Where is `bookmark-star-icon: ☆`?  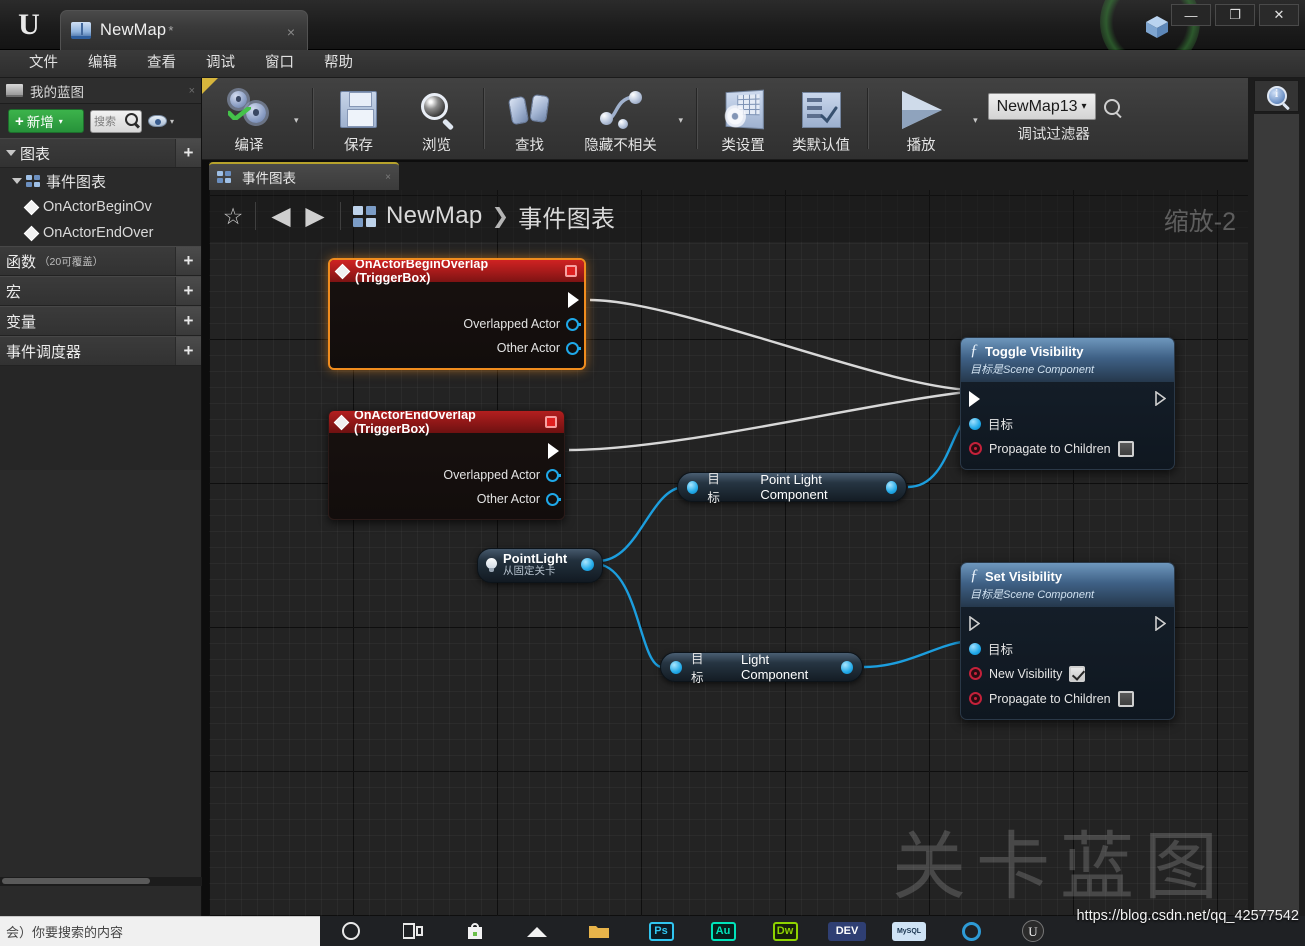 bookmark-star-icon: ☆ is located at coordinates (233, 216).